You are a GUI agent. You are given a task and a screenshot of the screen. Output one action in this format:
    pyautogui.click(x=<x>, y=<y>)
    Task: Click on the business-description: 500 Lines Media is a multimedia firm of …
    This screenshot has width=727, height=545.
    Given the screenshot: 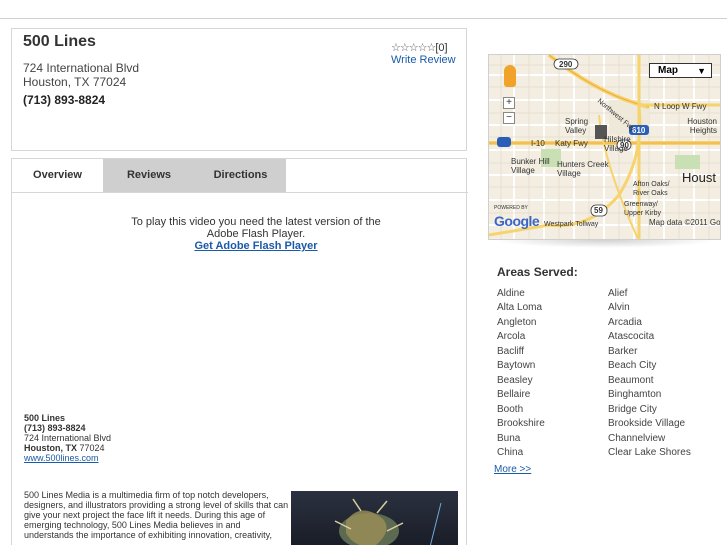 What is the action you would take?
    pyautogui.click(x=156, y=515)
    